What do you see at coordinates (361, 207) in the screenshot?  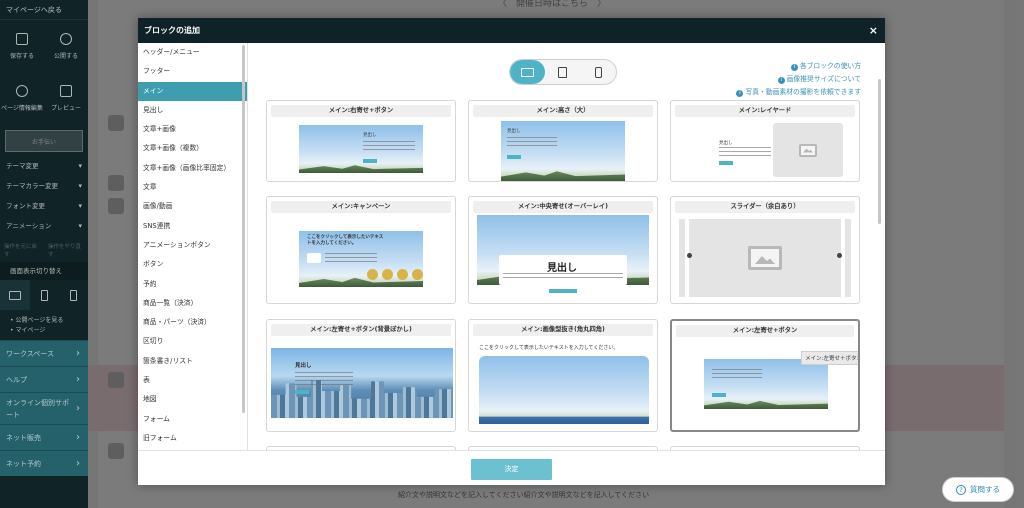 I see `card-title: メイン:キャンペーン` at bounding box center [361, 207].